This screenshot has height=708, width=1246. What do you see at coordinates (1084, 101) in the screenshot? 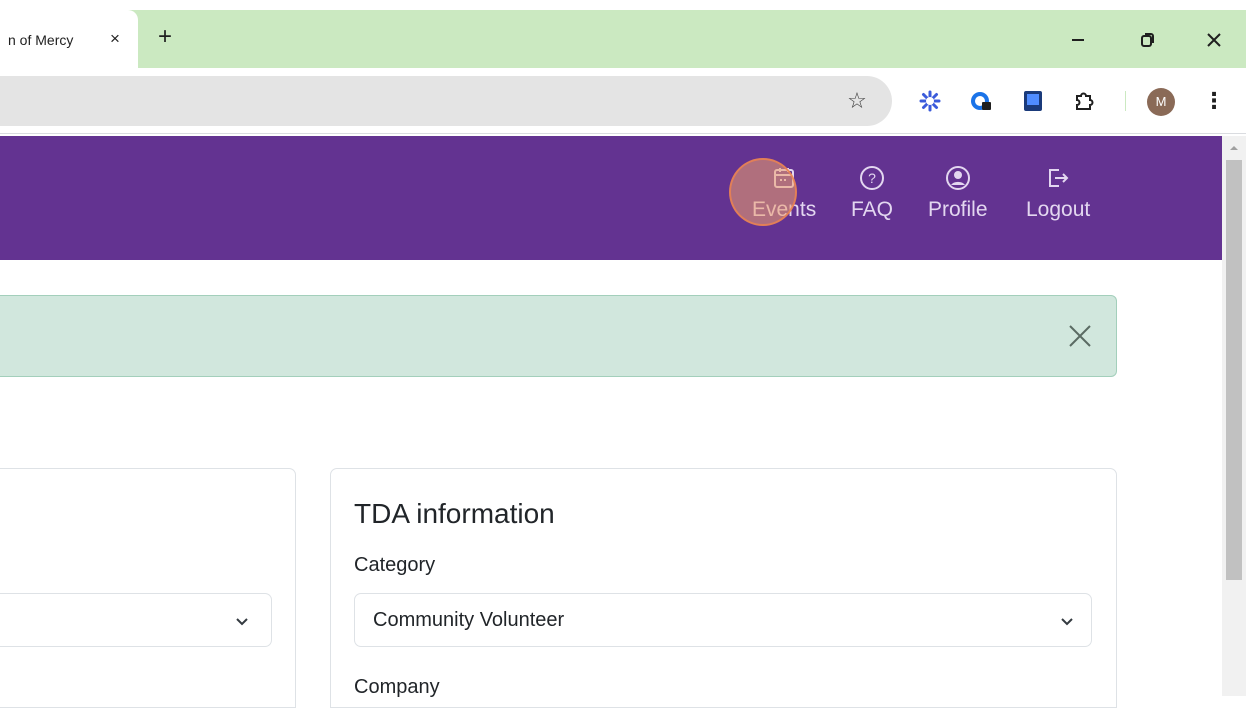
I see `extensions-puzzle-icon` at bounding box center [1084, 101].